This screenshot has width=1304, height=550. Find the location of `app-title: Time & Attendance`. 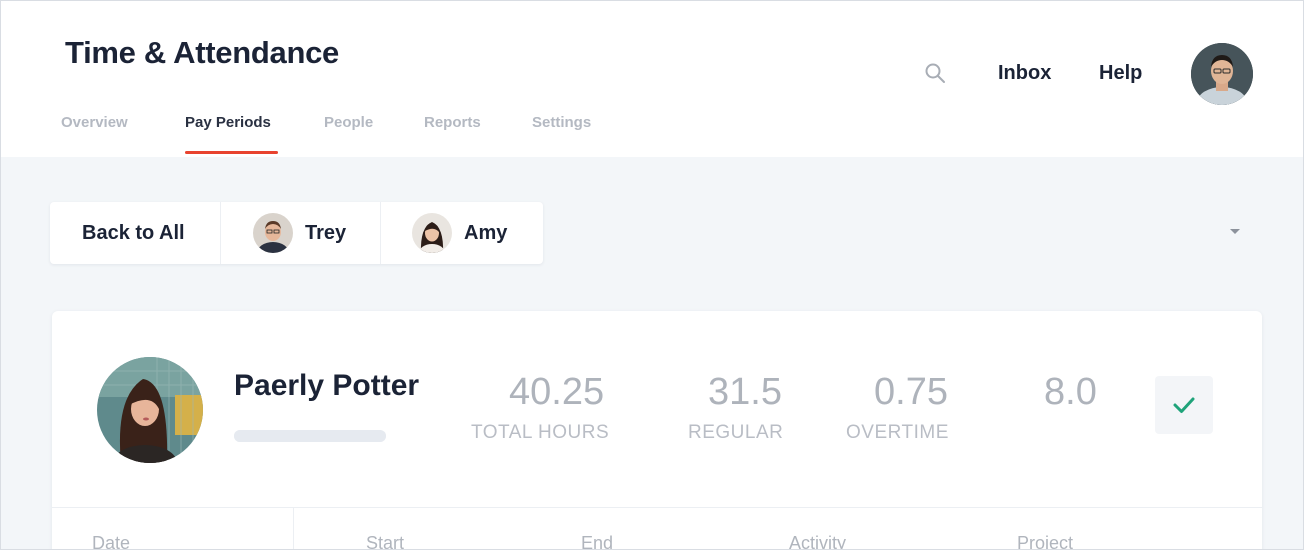

app-title: Time & Attendance is located at coordinates (202, 52).